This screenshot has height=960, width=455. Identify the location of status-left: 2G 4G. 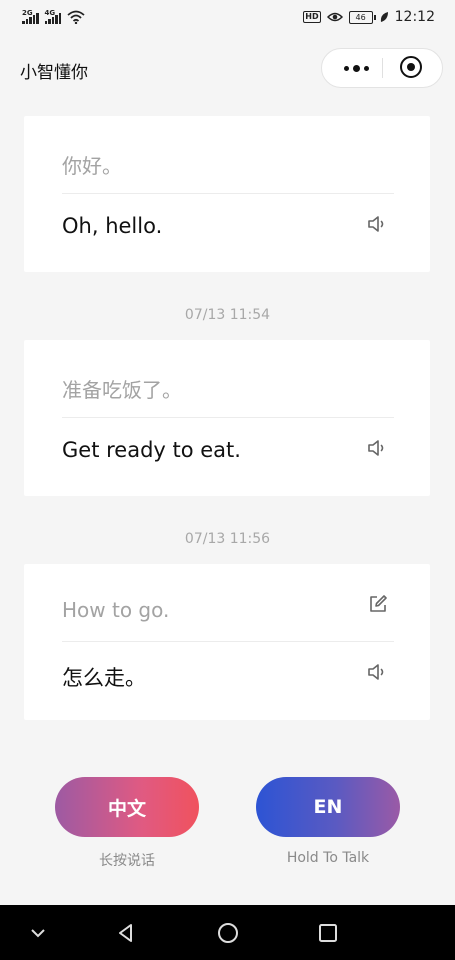
(53, 16).